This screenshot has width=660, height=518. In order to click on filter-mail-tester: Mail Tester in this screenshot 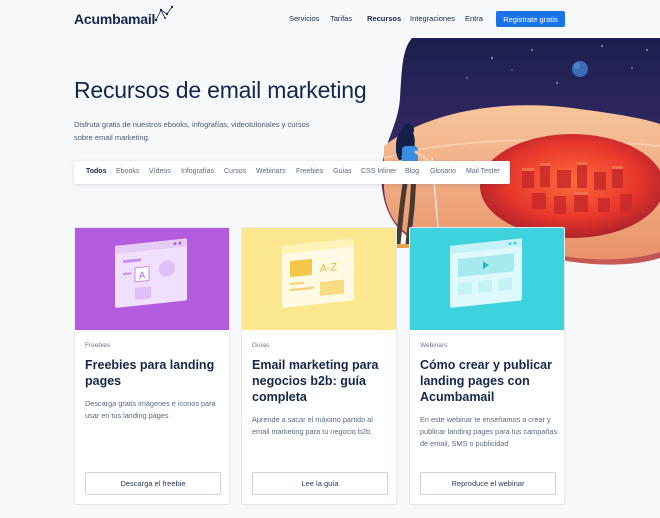, I will do `click(483, 171)`.